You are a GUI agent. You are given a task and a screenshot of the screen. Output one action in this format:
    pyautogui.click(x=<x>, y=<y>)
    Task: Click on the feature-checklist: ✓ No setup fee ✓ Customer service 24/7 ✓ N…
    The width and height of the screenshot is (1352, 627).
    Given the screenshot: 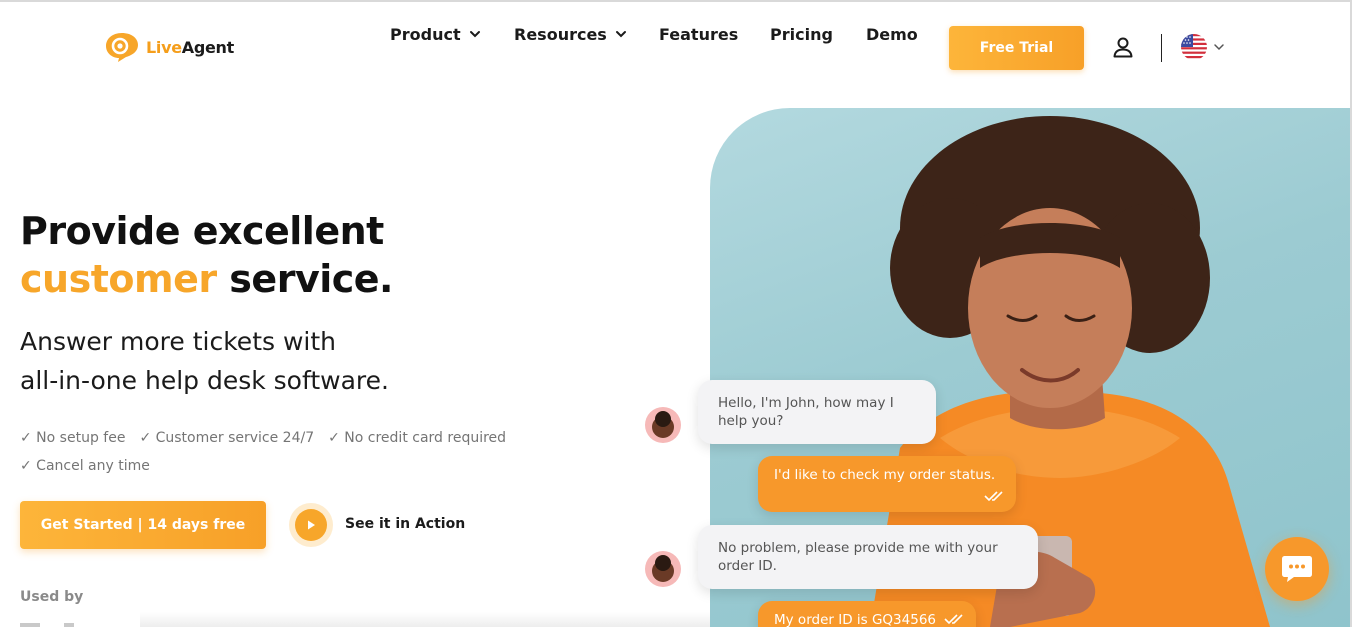 What is the action you would take?
    pyautogui.click(x=280, y=452)
    